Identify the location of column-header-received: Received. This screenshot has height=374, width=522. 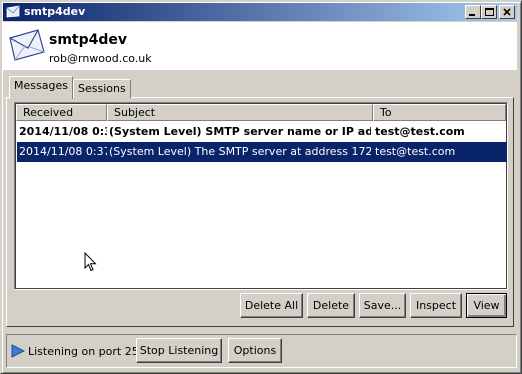
(61, 112).